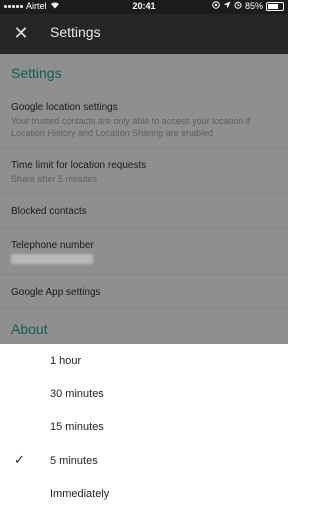 Image resolution: width=320 pixels, height=512 pixels. Describe the element at coordinates (77, 427) in the screenshot. I see `option-label: 15 minutes` at that location.